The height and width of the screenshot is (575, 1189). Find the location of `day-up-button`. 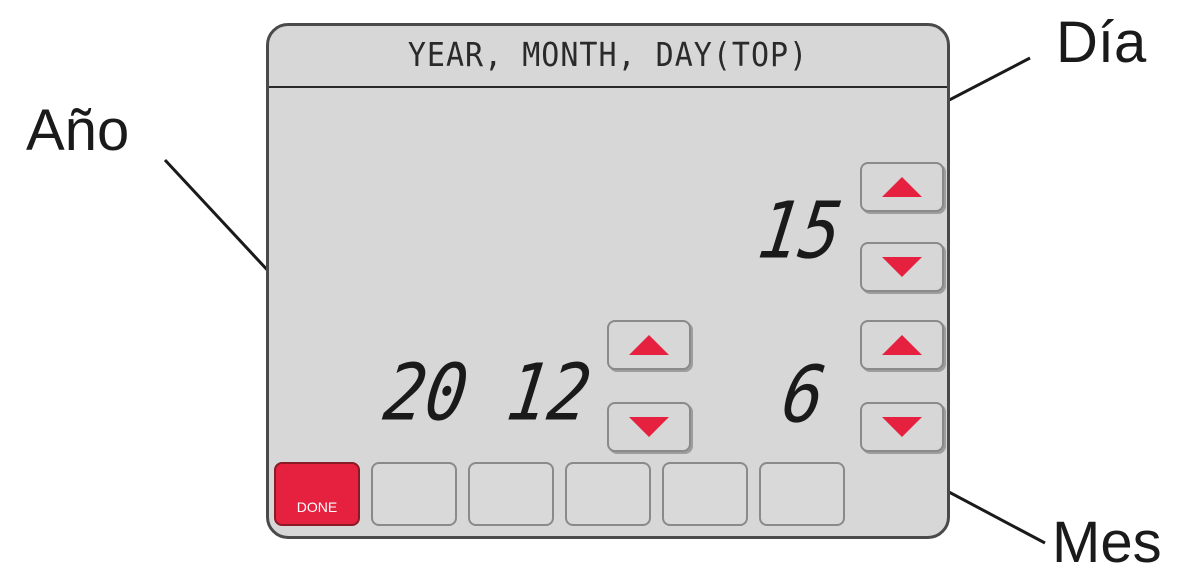

day-up-button is located at coordinates (902, 187).